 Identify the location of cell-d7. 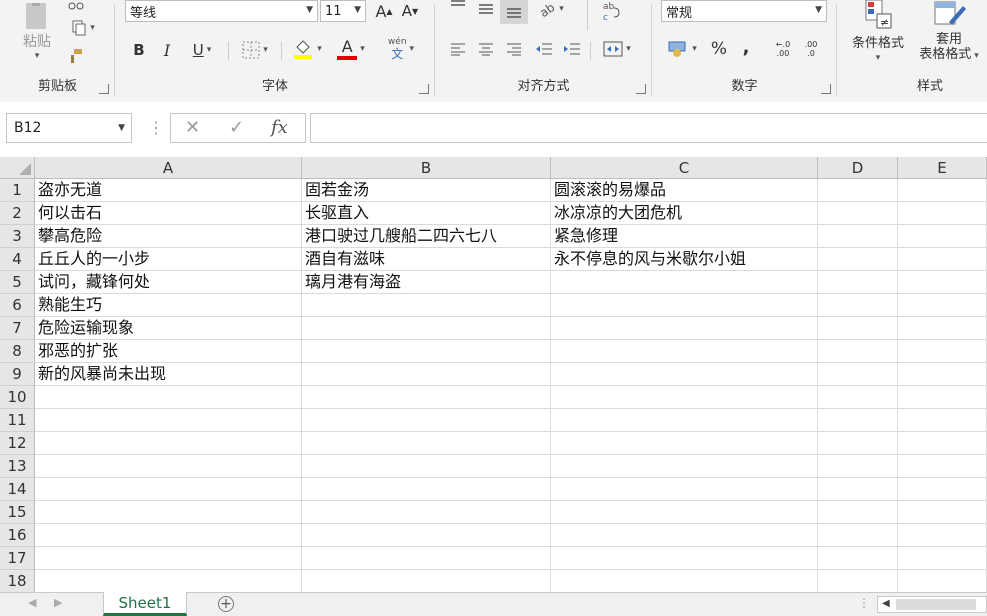
(858, 328).